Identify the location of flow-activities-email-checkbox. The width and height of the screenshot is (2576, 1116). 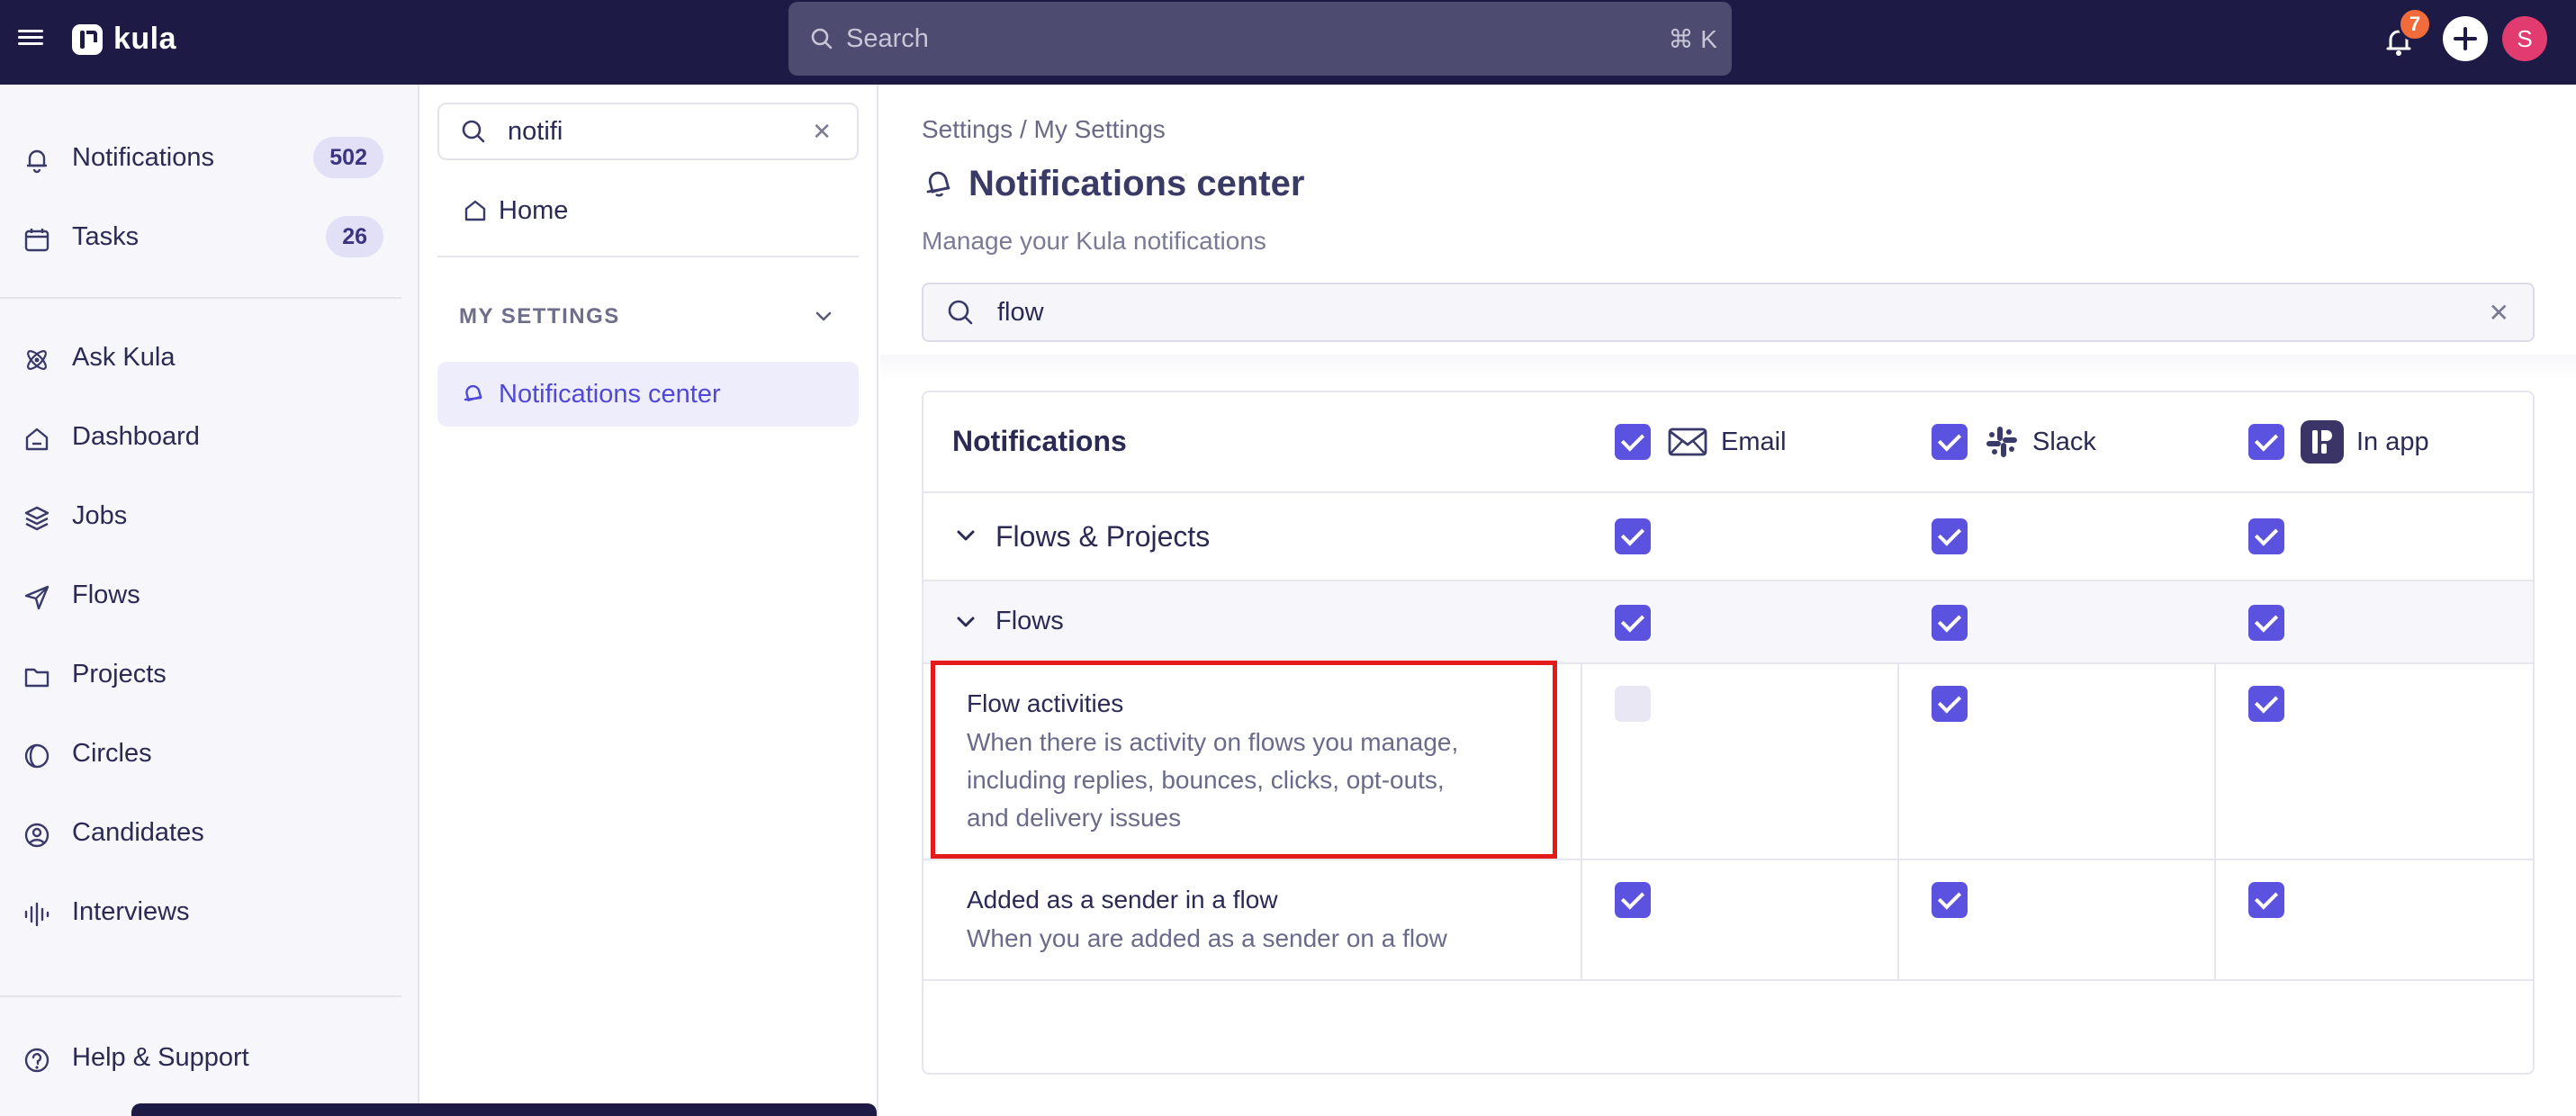
(1633, 704).